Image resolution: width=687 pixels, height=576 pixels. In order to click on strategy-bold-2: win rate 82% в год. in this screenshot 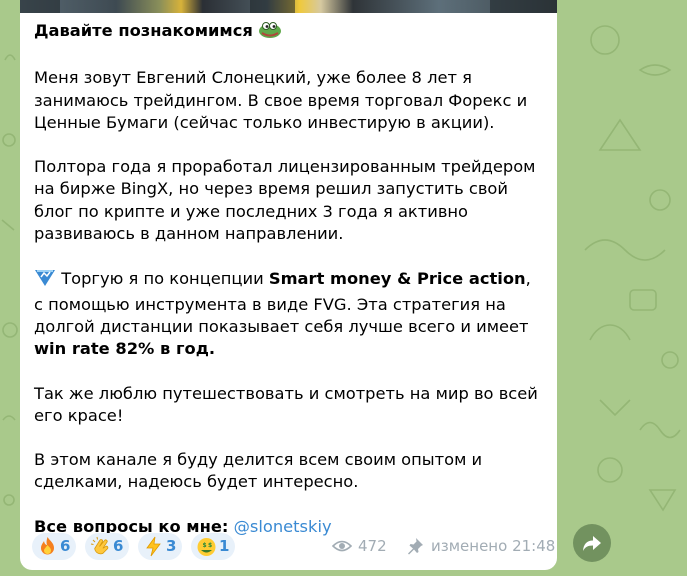, I will do `click(125, 349)`.